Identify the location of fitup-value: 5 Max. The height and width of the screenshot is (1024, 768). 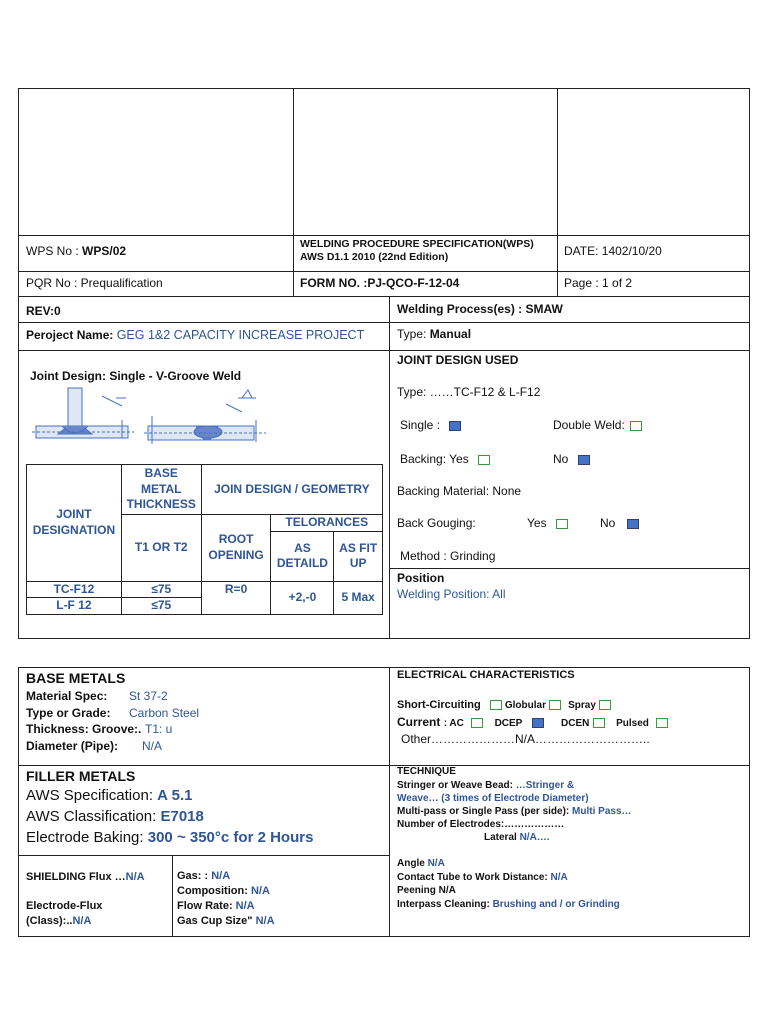
(358, 597).